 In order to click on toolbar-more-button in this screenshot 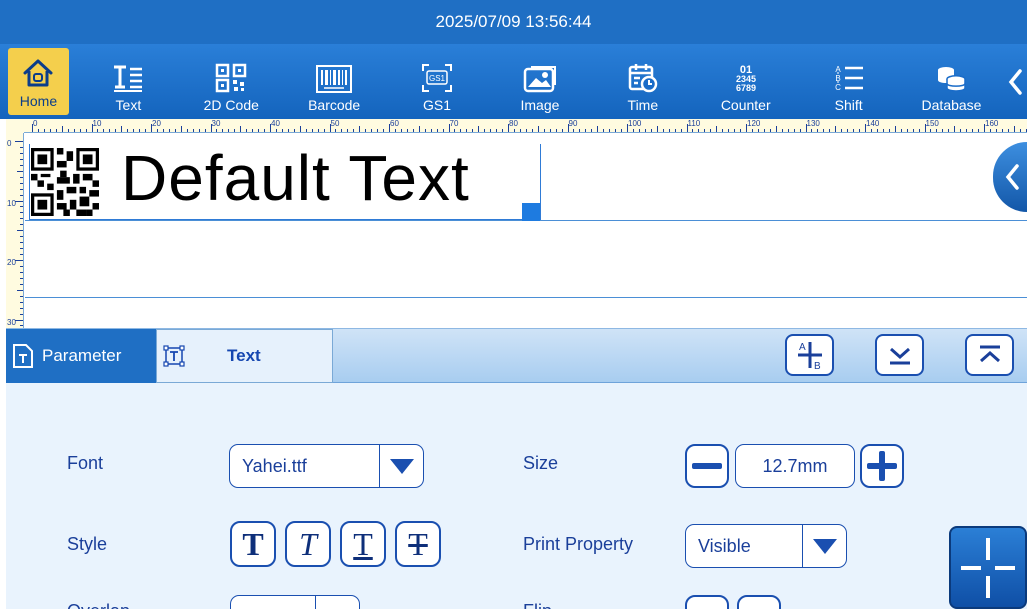, I will do `click(1015, 81)`.